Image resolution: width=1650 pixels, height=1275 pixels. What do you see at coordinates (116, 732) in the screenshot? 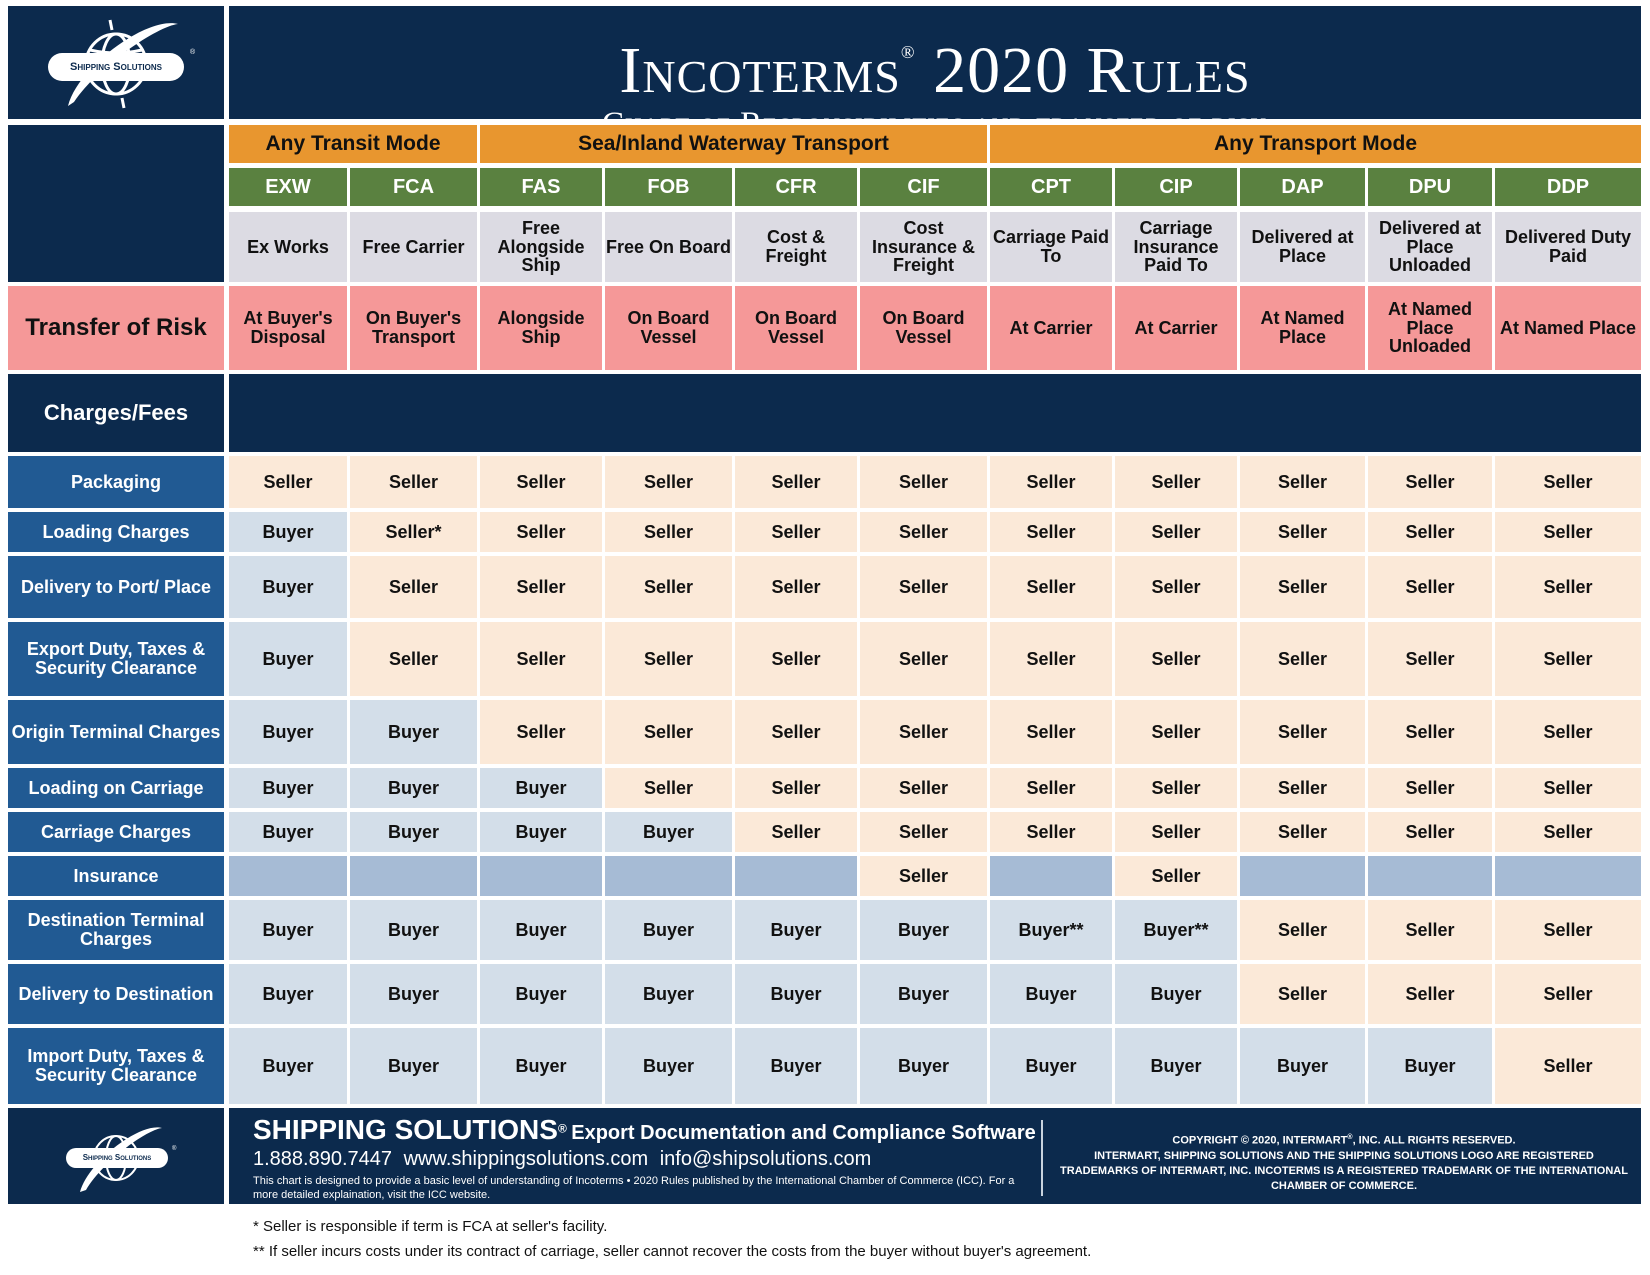
I see `charge-row-label: Origin Terminal Charges` at bounding box center [116, 732].